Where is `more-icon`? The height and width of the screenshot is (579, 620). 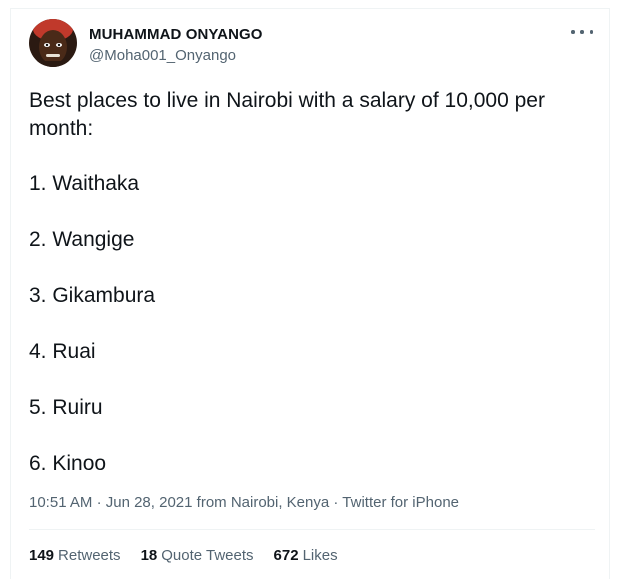 more-icon is located at coordinates (582, 32).